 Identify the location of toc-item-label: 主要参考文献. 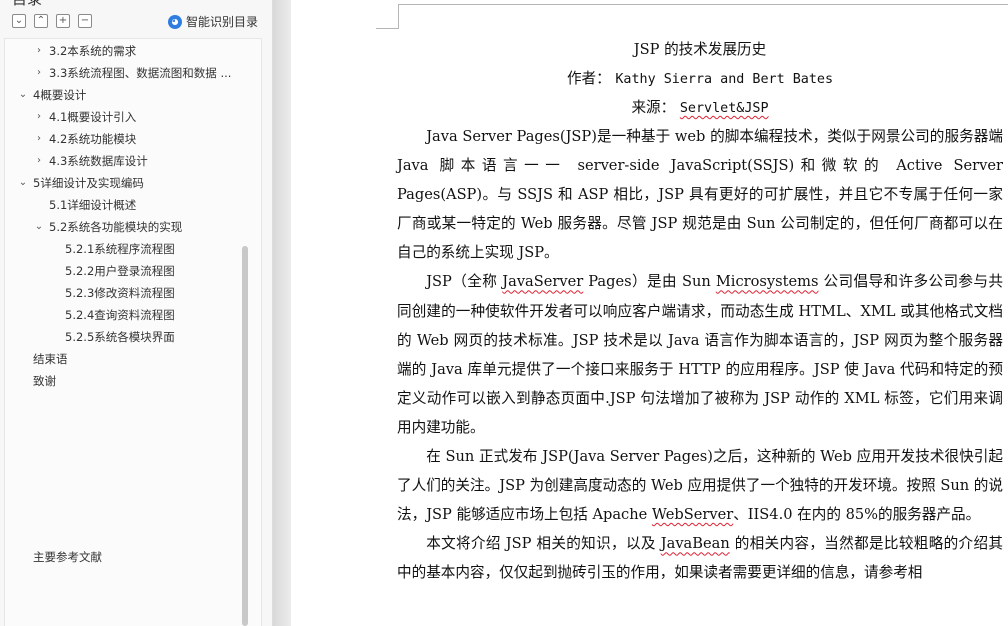
(67, 557).